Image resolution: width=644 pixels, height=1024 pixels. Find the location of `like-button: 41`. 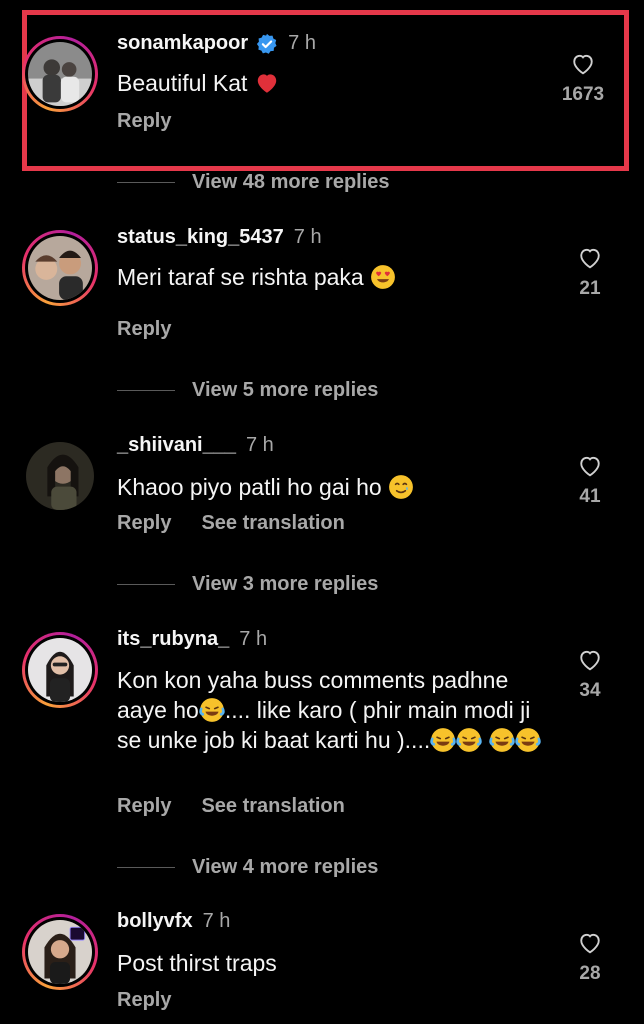

like-button: 41 is located at coordinates (590, 480).